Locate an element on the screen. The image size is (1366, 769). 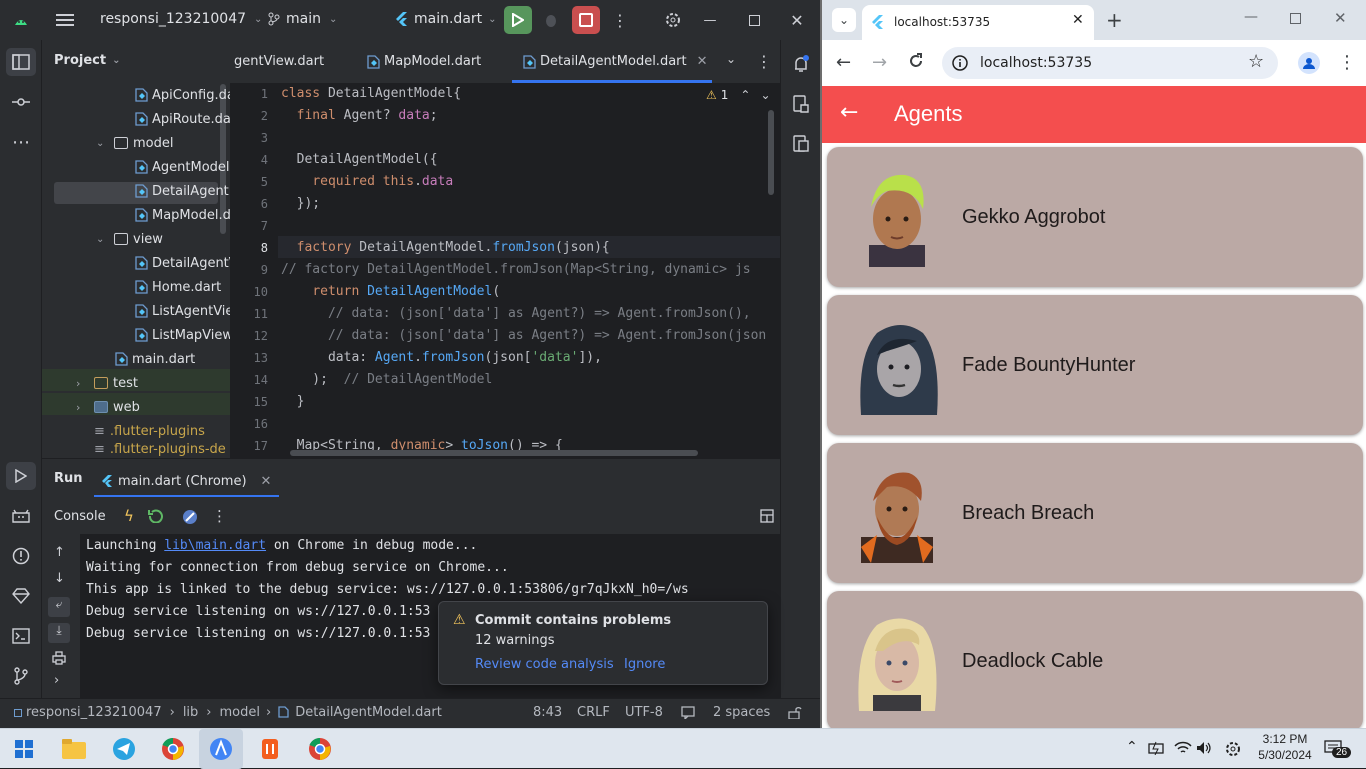
editor-hscrollbar is located at coordinates (494, 453).